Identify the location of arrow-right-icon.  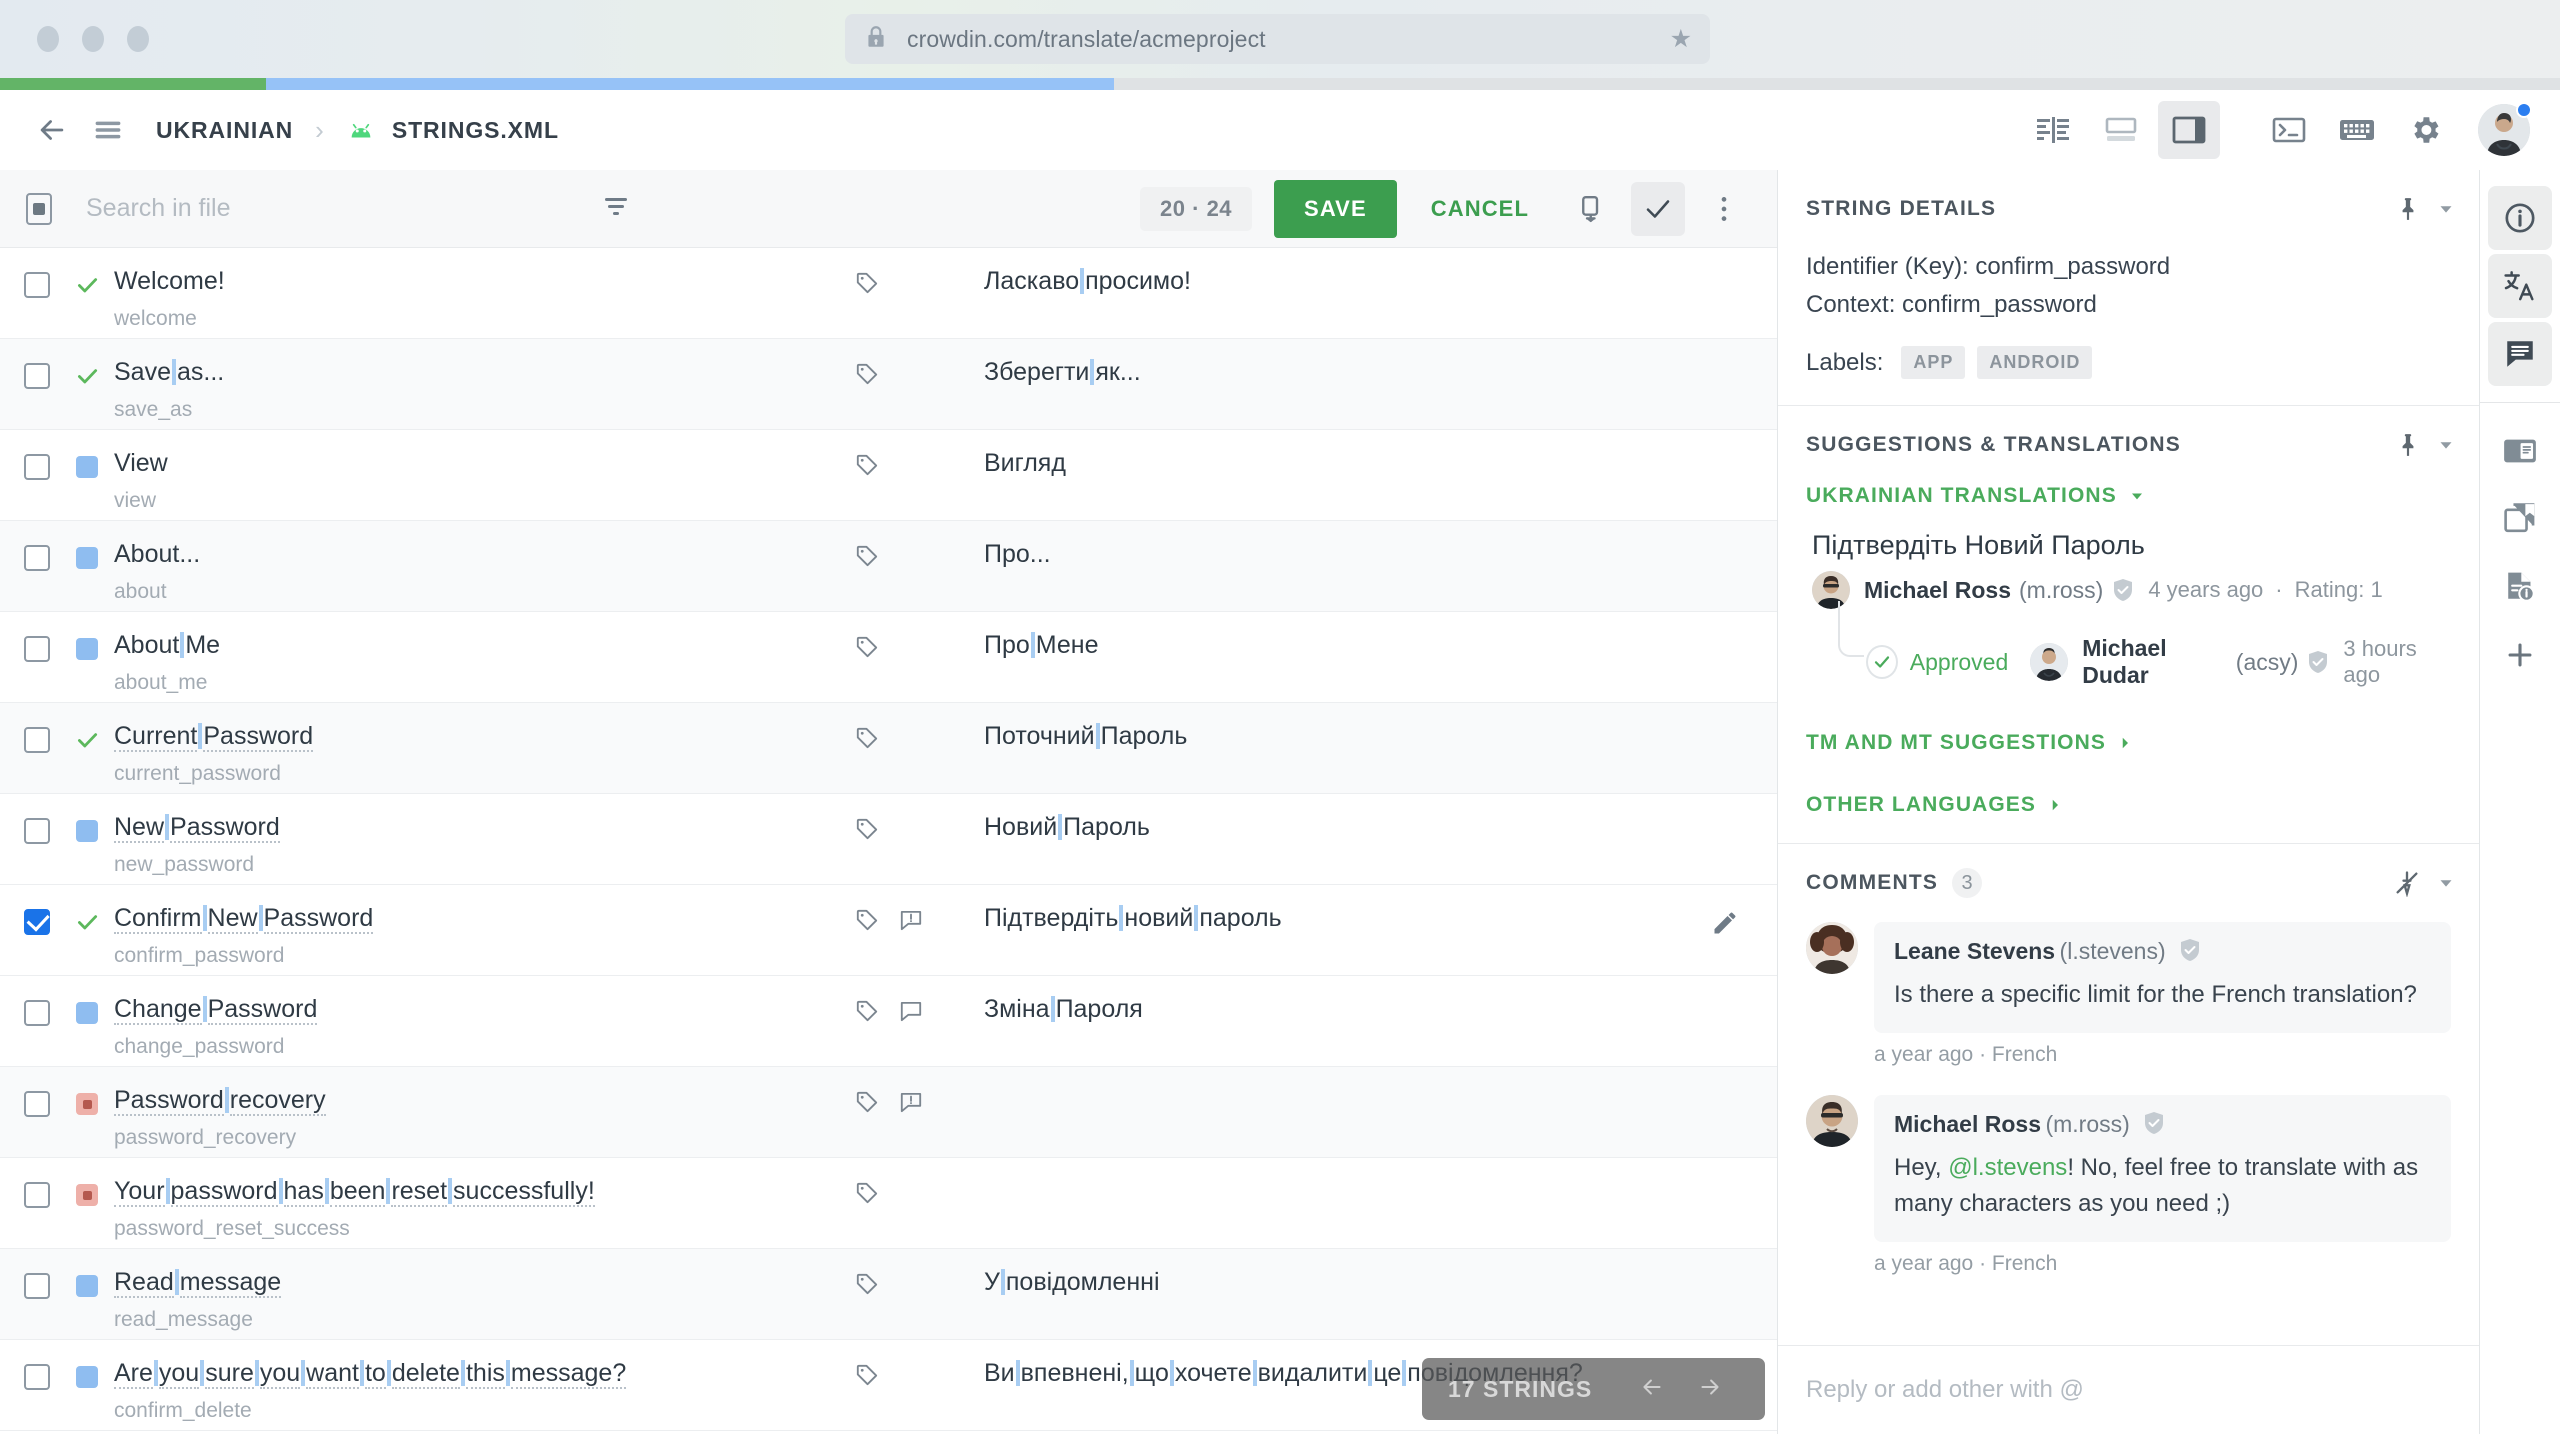
(1710, 1389).